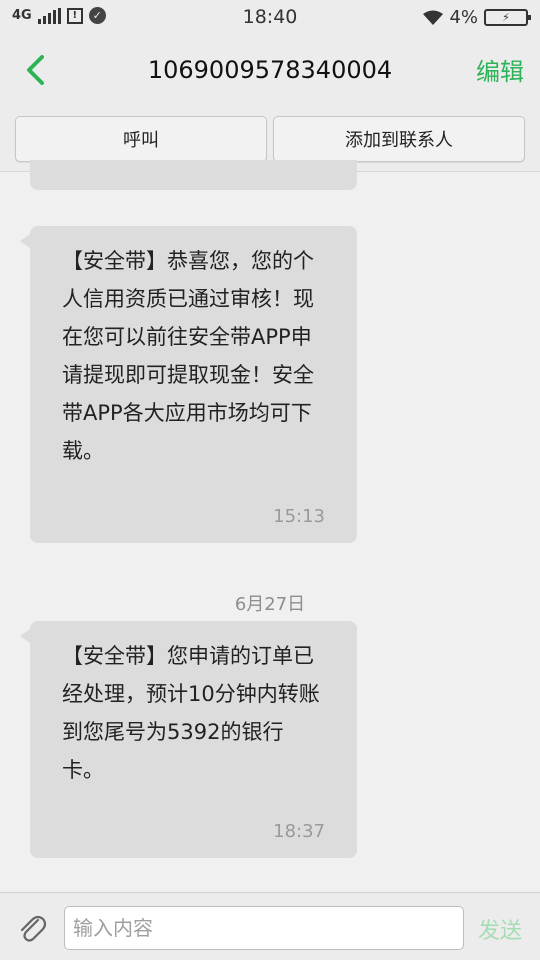 Image resolution: width=540 pixels, height=960 pixels. Describe the element at coordinates (299, 516) in the screenshot. I see `message-time: 15:13` at that location.